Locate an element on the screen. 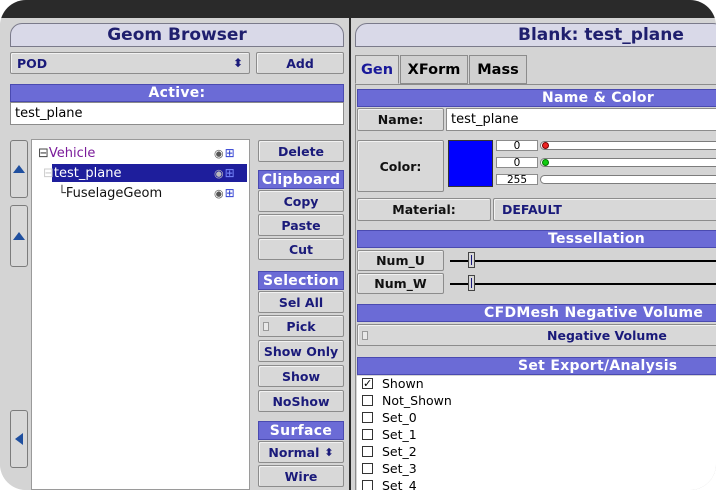 This screenshot has width=716, height=490. surface-type-select: Normal ⬍ is located at coordinates (301, 452).